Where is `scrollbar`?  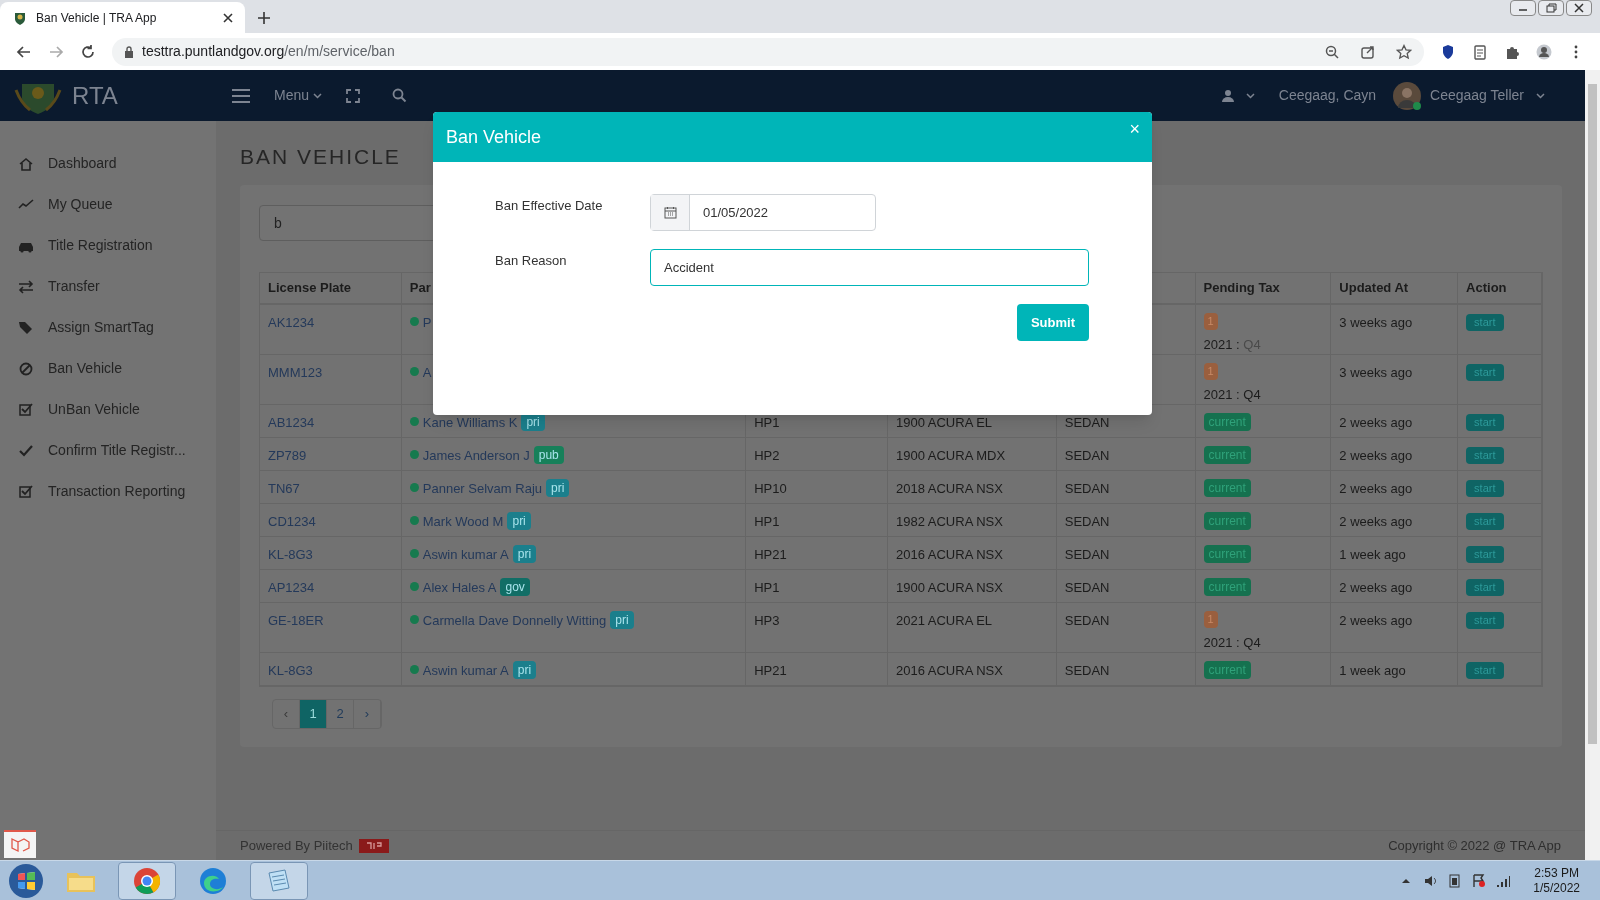
scrollbar is located at coordinates (1592, 465).